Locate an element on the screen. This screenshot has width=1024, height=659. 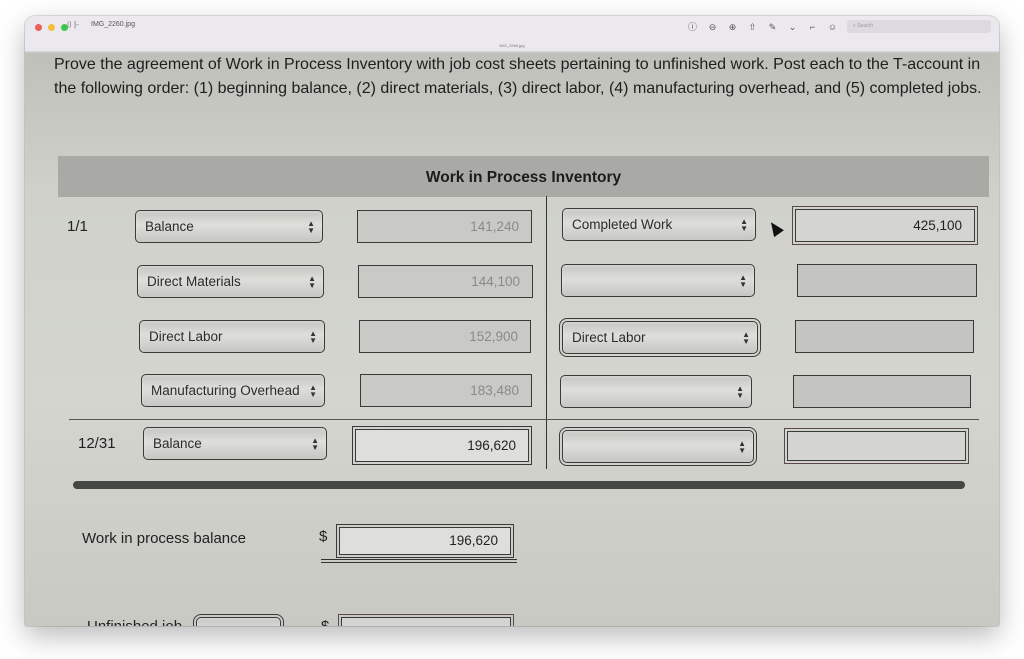
share-icon: ⇧ is located at coordinates (752, 27).